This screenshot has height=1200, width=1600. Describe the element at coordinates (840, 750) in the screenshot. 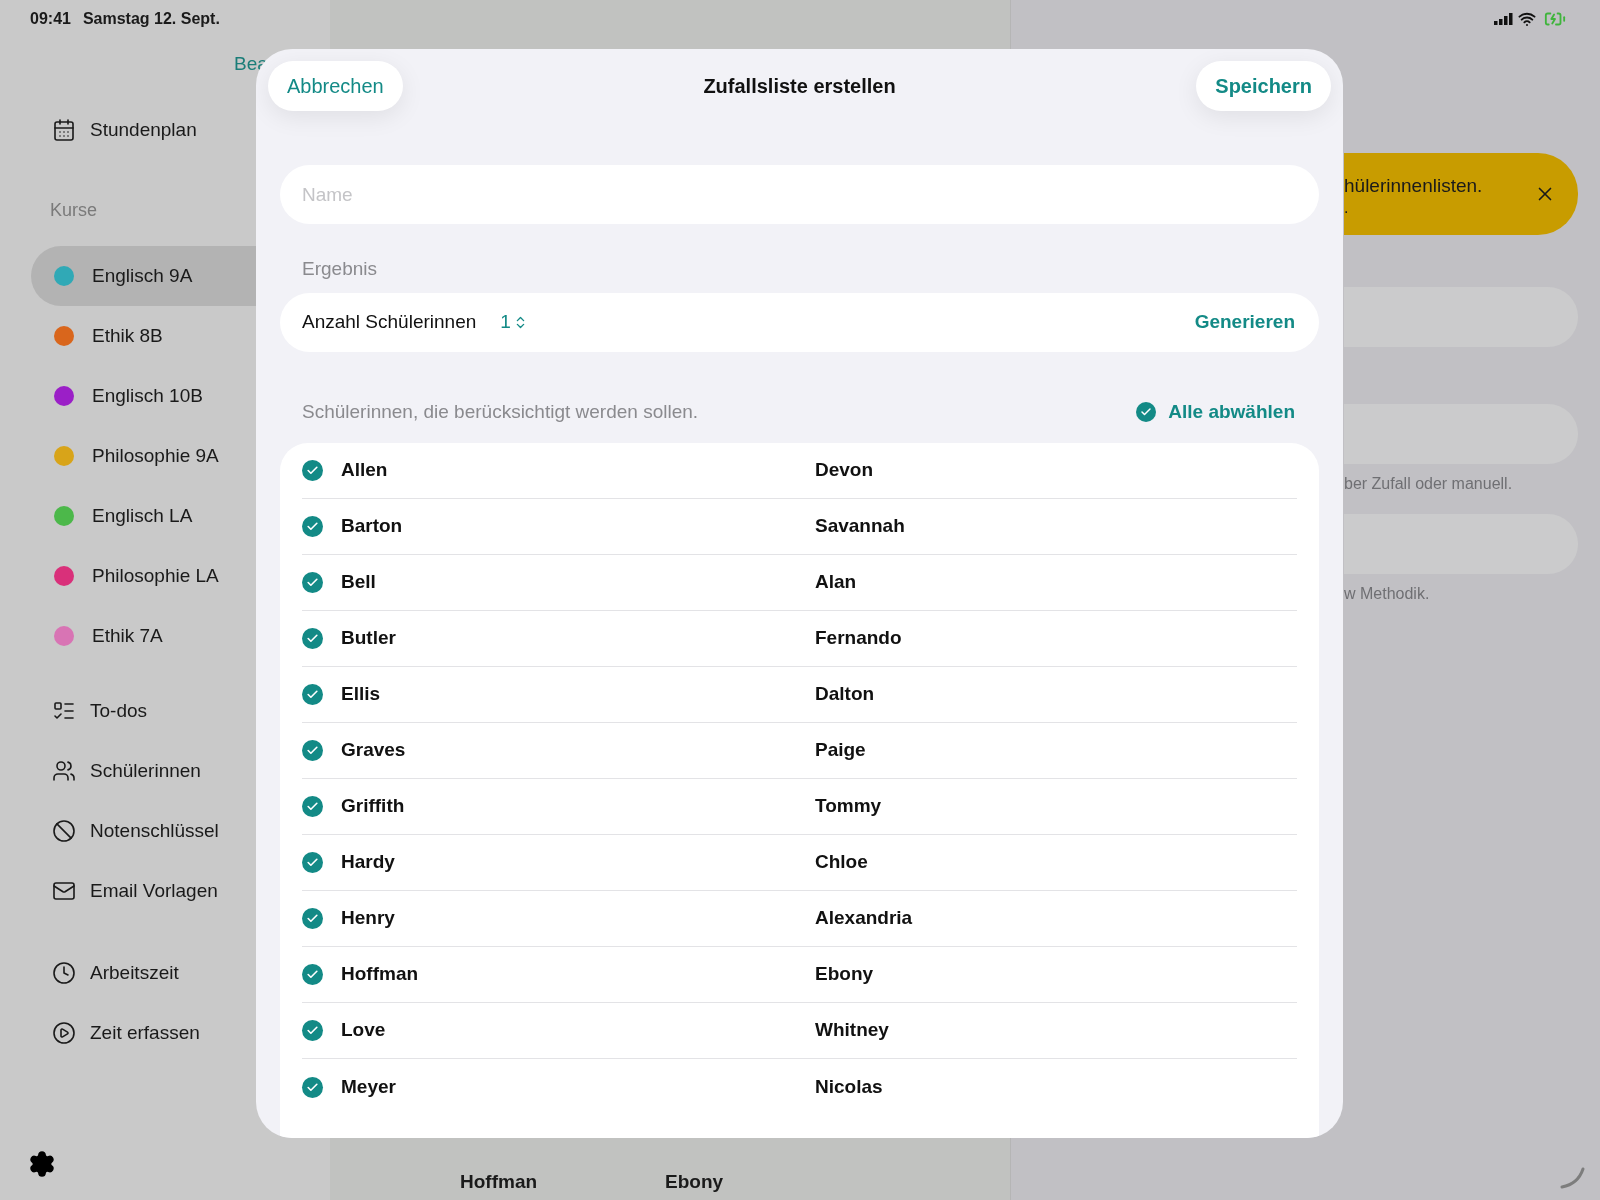

I see `first-name: Paige` at that location.